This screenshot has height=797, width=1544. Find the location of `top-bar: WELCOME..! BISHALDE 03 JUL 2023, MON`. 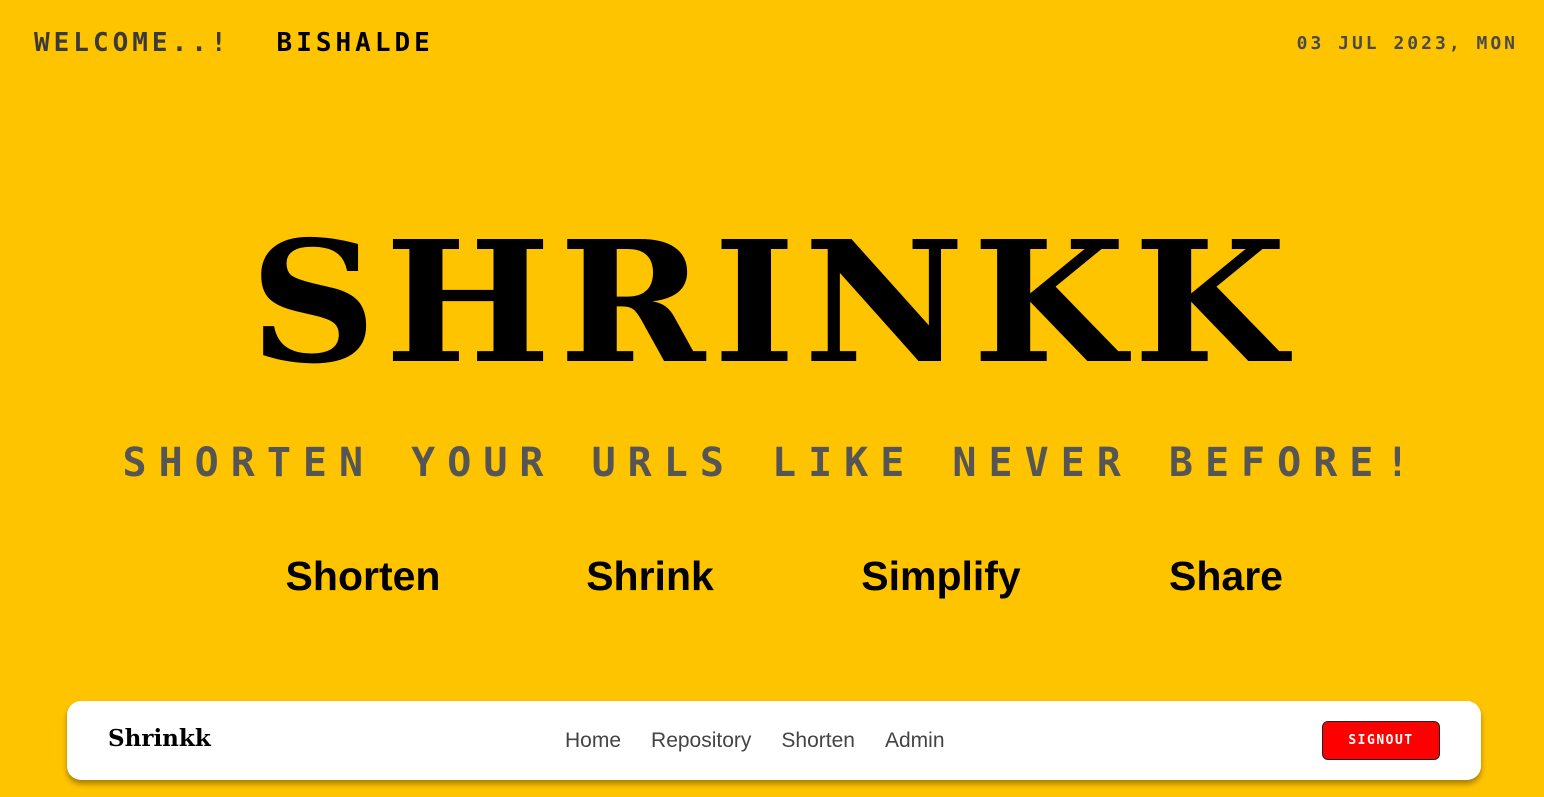

top-bar: WELCOME..! BISHALDE 03 JUL 2023, MON is located at coordinates (776, 43).